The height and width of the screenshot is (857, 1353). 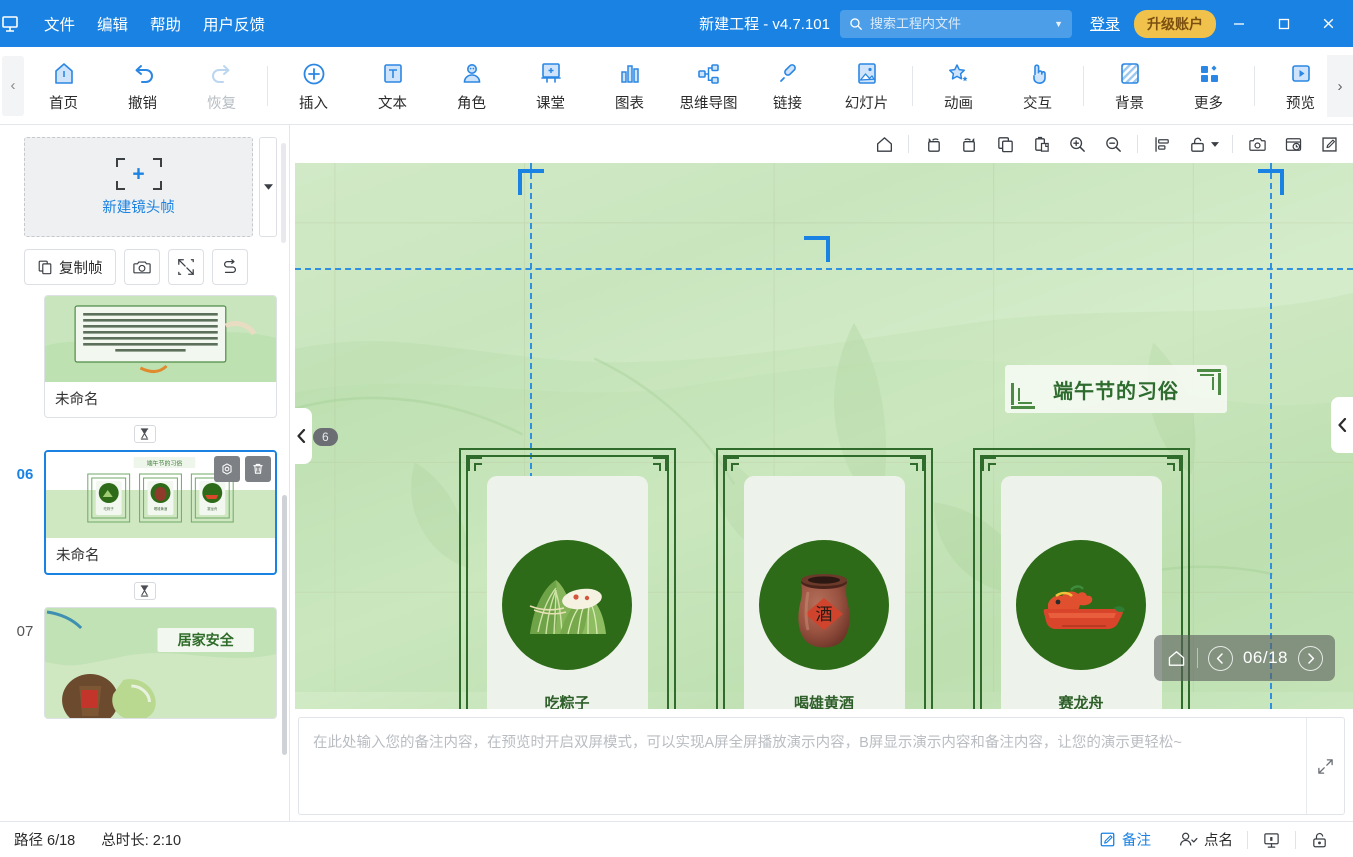 I want to click on new-camera-frame-button: + 新建镜头帧, so click(x=138, y=187).